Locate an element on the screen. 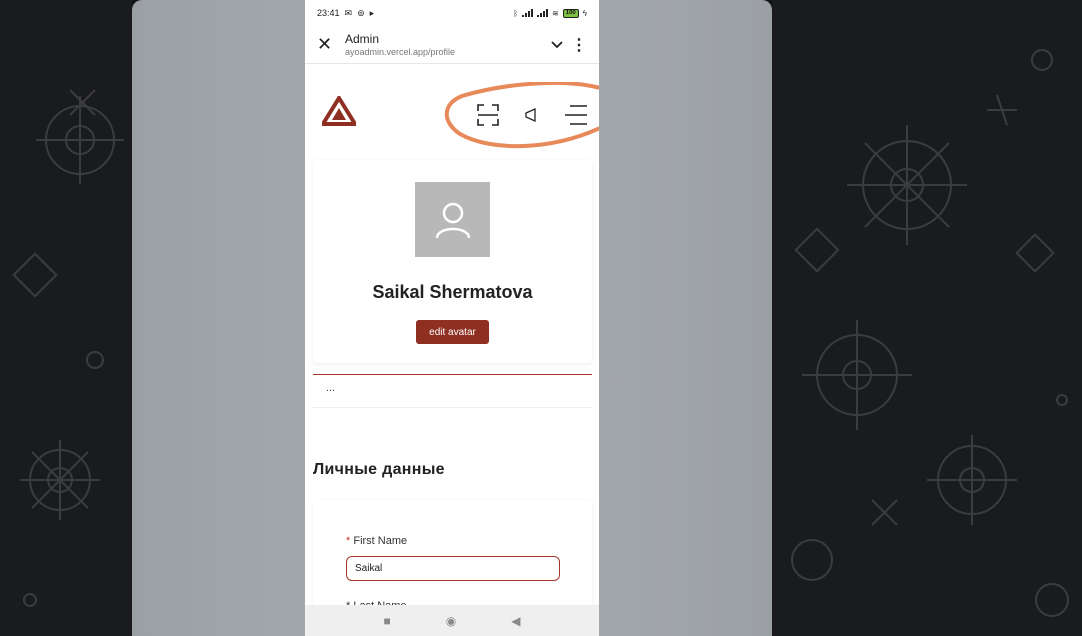  user-icon is located at coordinates (452, 220).